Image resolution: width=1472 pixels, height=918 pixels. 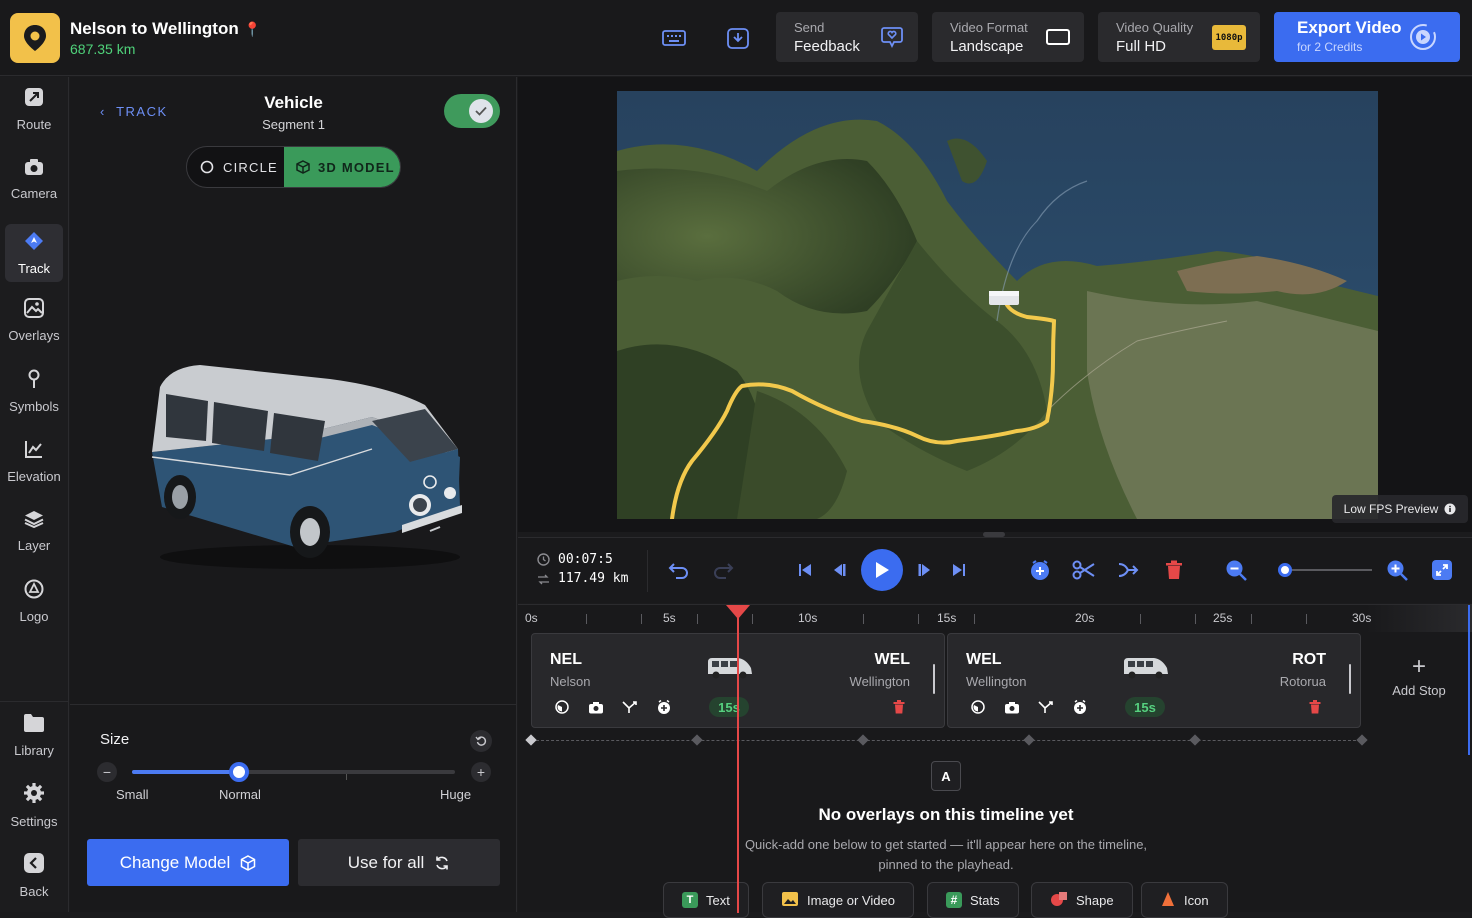 What do you see at coordinates (238, 772) in the screenshot?
I see `size-slider-thumb` at bounding box center [238, 772].